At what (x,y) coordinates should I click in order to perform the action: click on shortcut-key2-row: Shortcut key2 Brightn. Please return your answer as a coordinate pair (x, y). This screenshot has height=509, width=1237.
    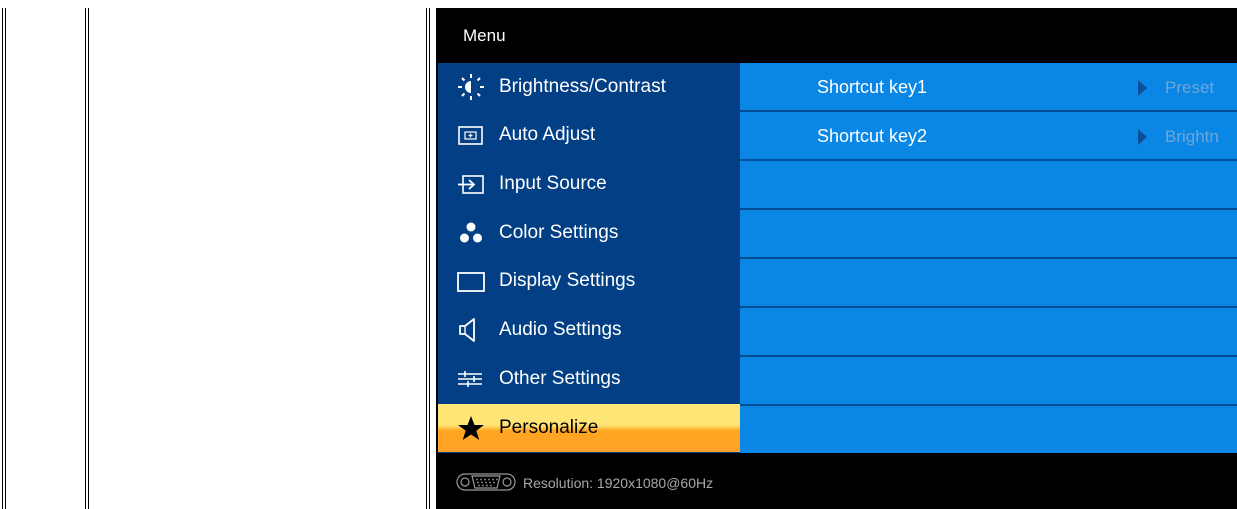
    Looking at the image, I should click on (988, 136).